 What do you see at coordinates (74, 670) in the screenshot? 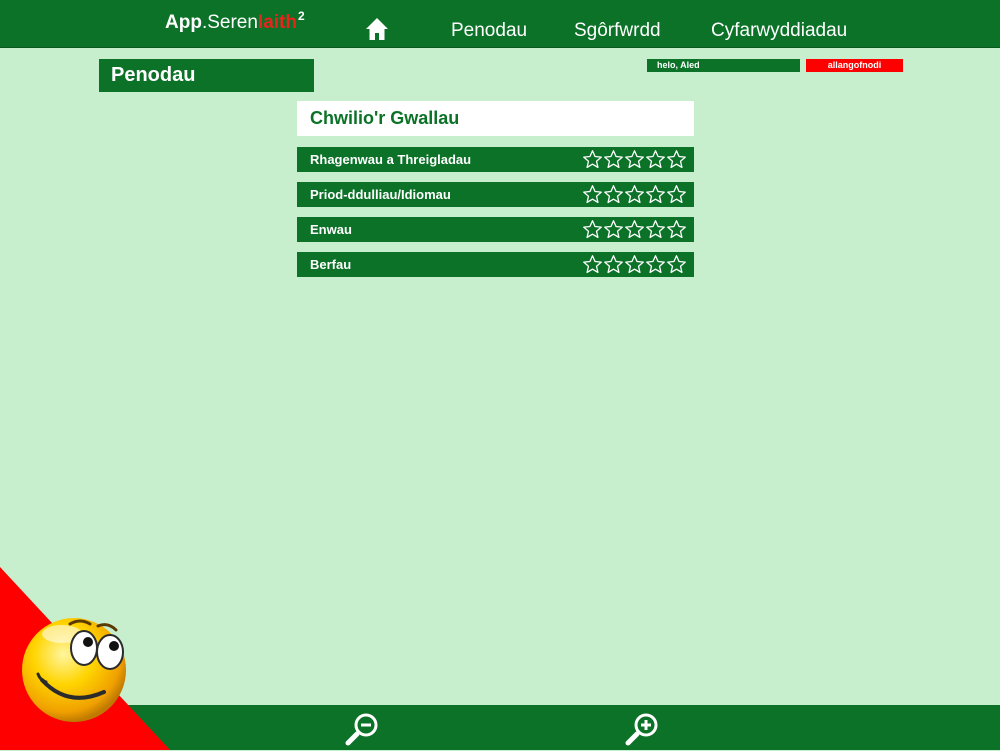
I see `smiley-icon` at bounding box center [74, 670].